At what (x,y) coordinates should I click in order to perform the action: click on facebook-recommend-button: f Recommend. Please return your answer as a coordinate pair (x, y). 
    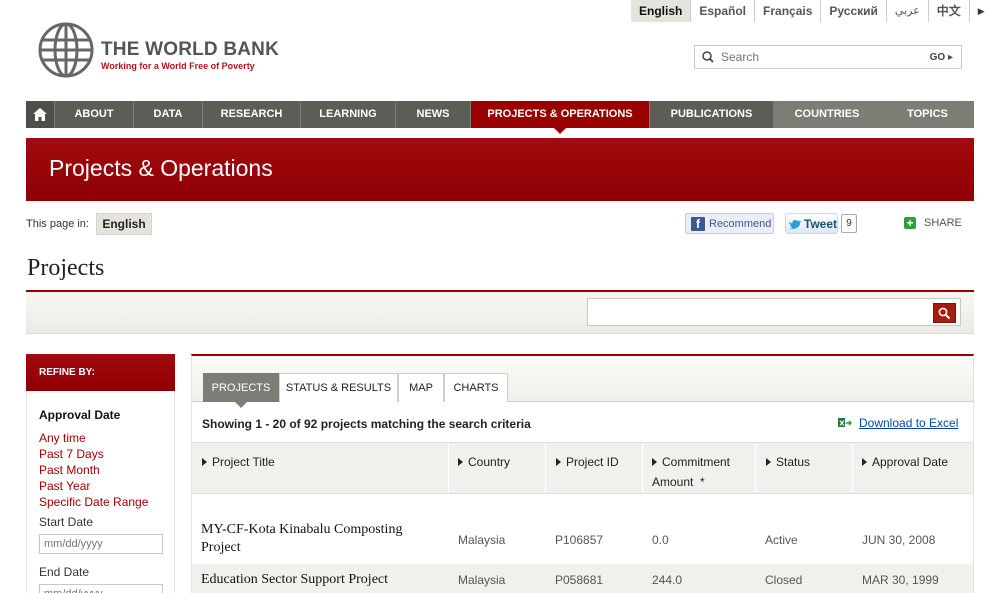
    Looking at the image, I should click on (729, 223).